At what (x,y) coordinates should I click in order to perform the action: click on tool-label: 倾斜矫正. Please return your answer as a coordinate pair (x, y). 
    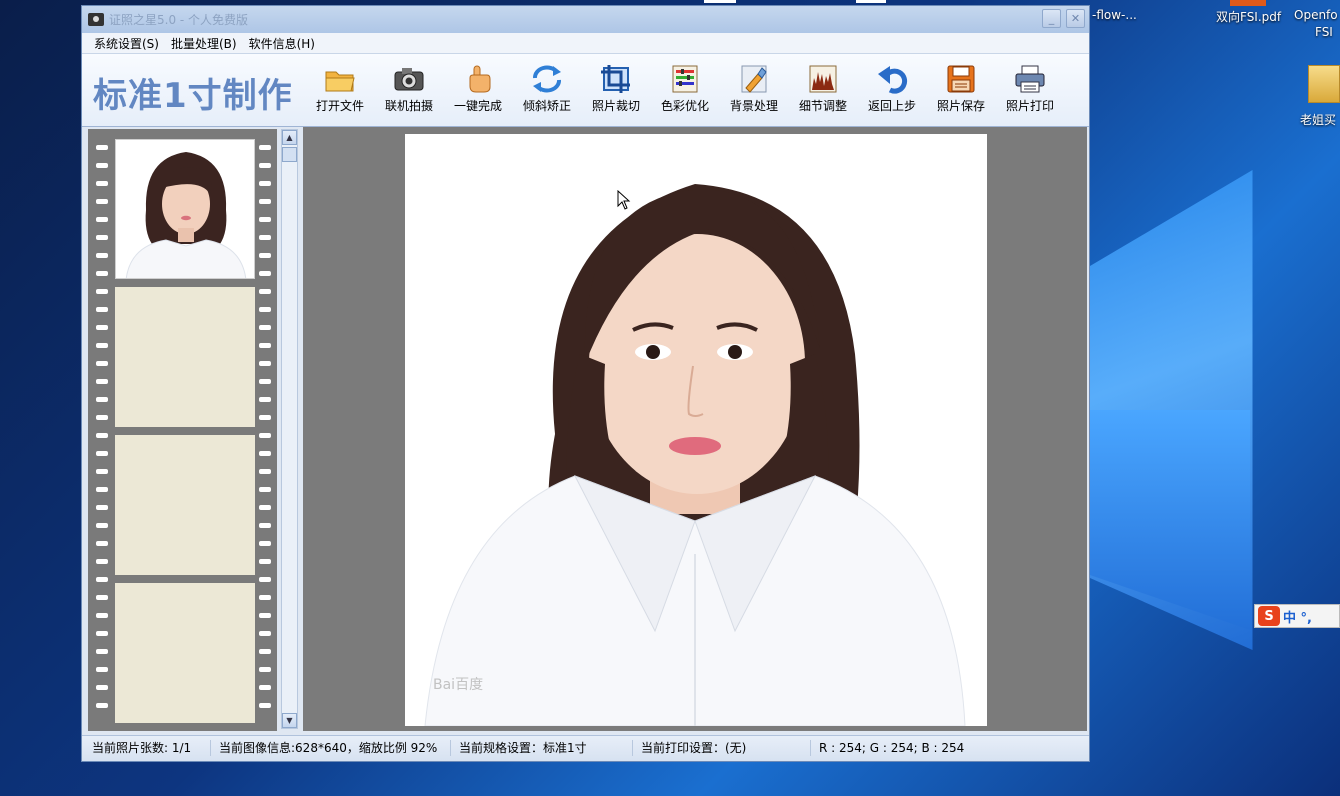
    Looking at the image, I should click on (546, 106).